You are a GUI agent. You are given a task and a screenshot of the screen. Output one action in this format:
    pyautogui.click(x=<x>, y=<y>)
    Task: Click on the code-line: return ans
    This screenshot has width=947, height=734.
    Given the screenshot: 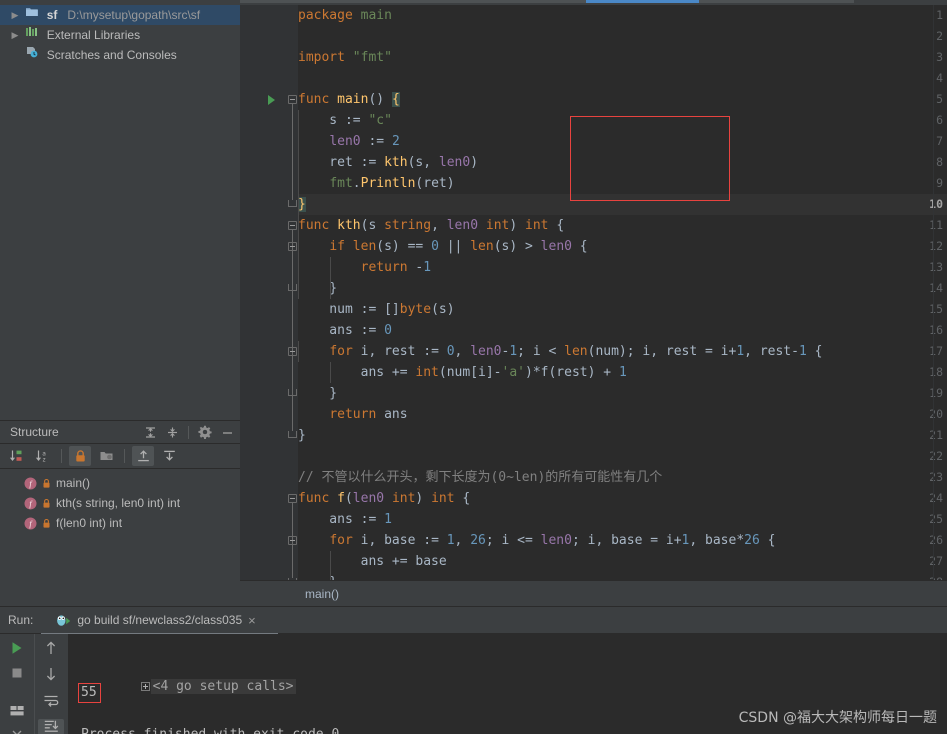 What is the action you would take?
    pyautogui.click(x=352, y=414)
    